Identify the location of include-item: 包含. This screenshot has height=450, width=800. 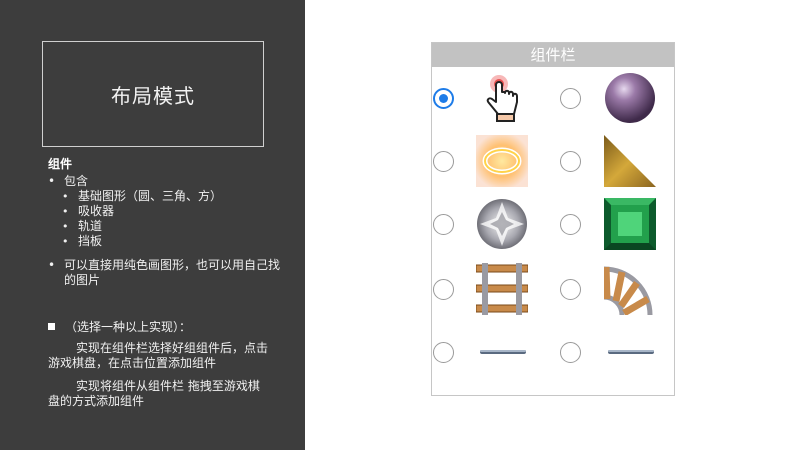
(168, 181).